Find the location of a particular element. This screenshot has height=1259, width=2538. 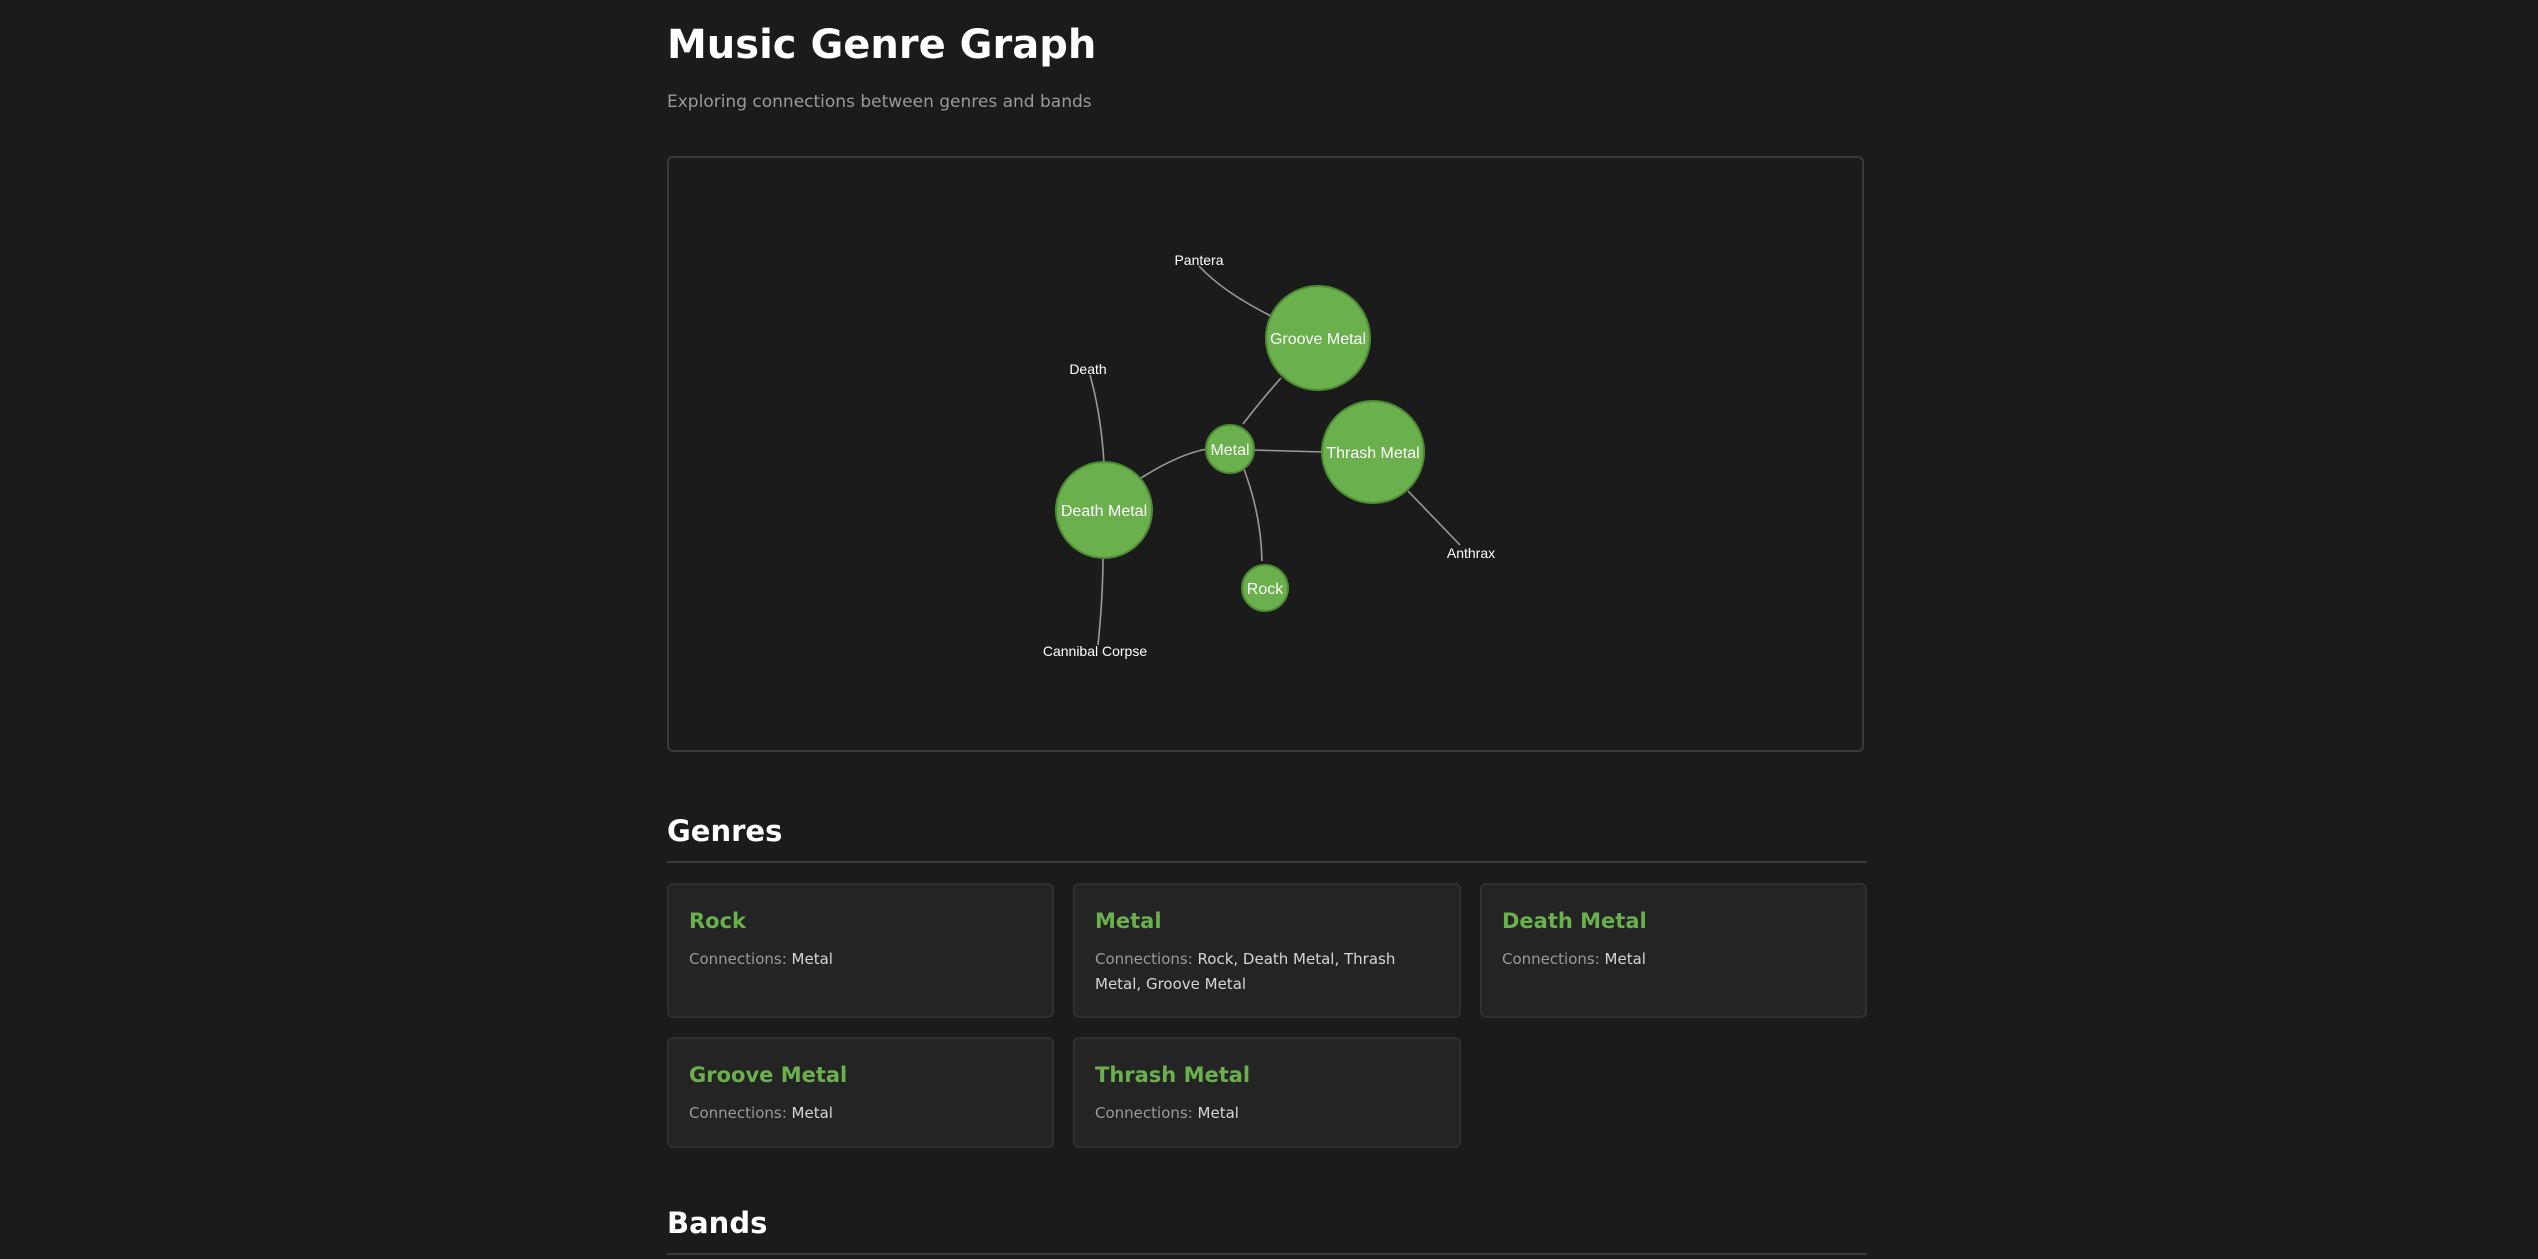

link-thrash-anthrax is located at coordinates (1434, 518).